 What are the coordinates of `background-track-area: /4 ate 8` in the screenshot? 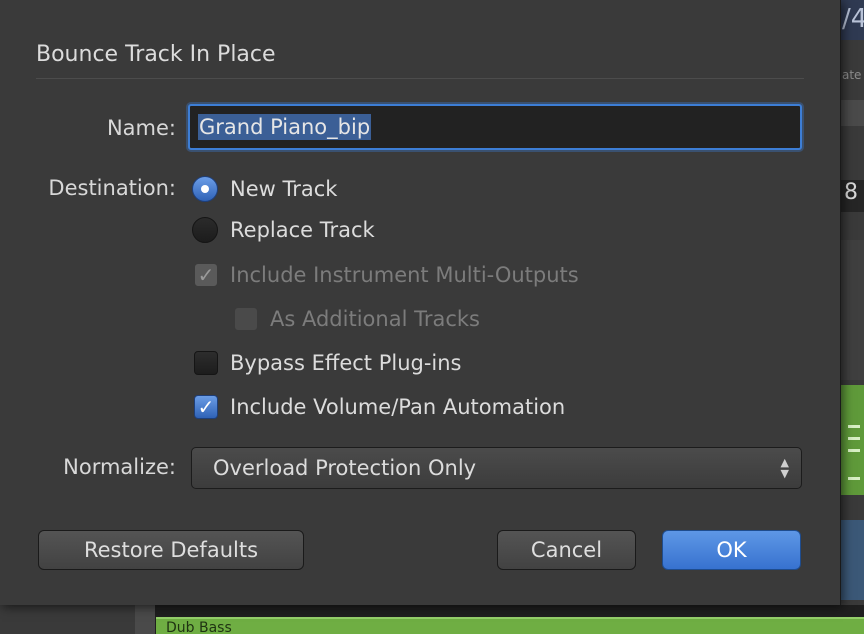 It's located at (852, 317).